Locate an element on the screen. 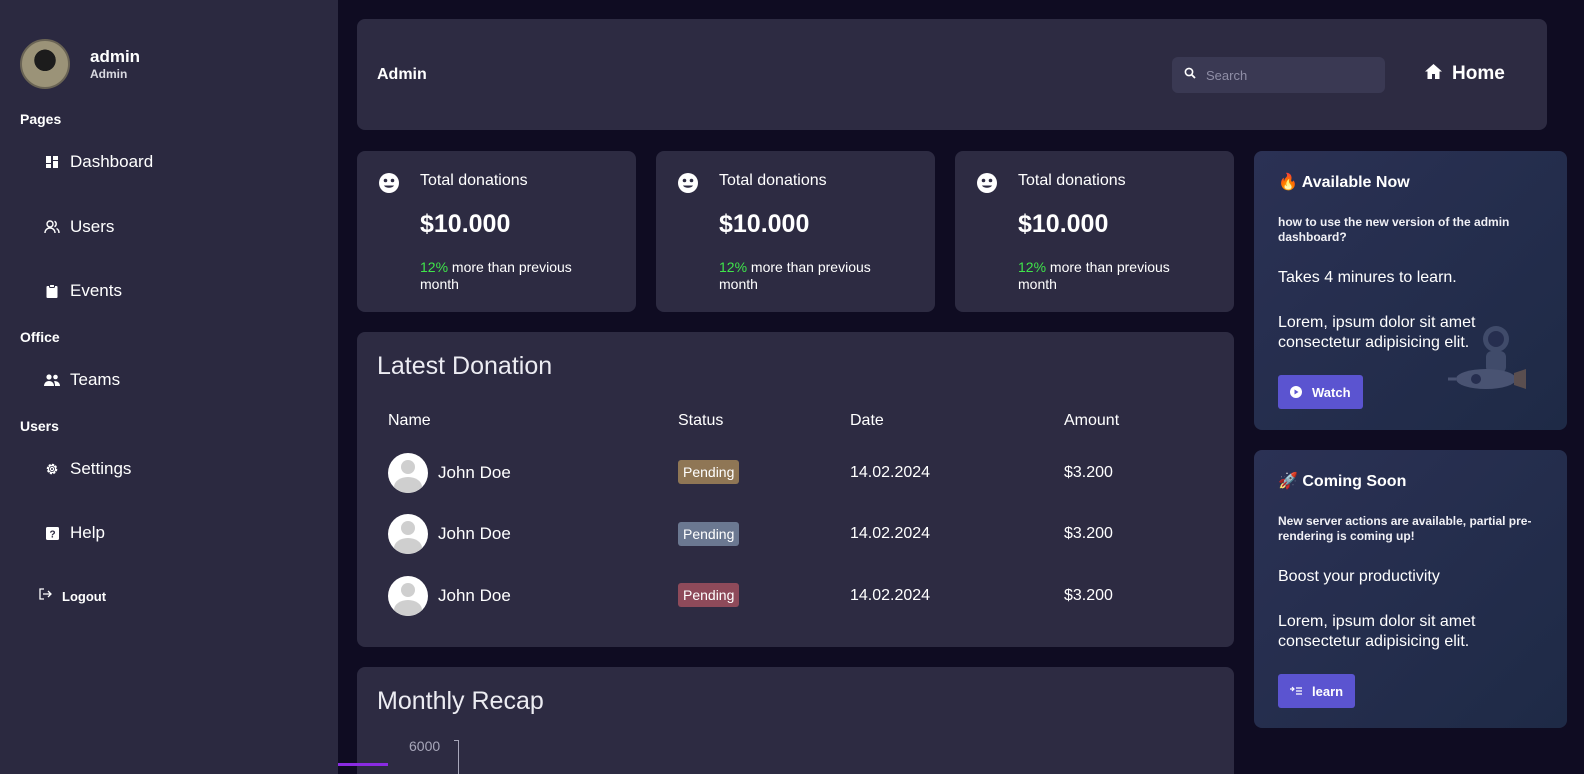  home-icon is located at coordinates (1433, 74).